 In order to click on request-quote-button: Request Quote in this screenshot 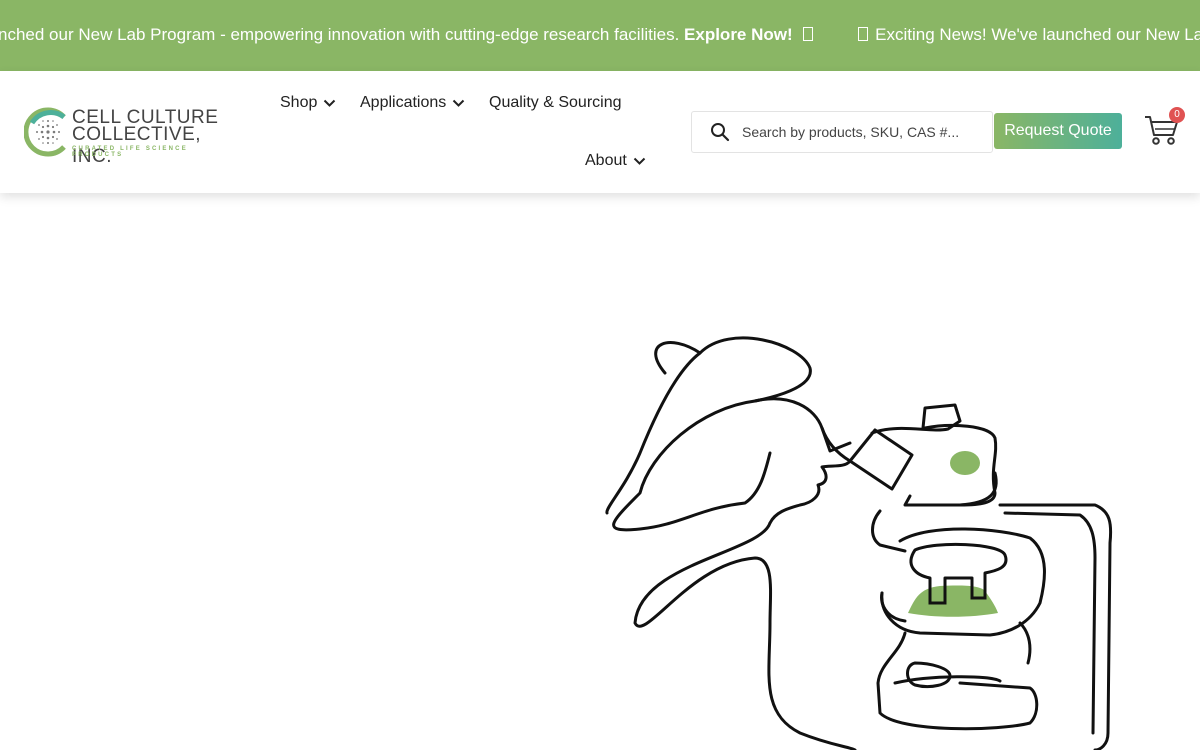, I will do `click(1058, 131)`.